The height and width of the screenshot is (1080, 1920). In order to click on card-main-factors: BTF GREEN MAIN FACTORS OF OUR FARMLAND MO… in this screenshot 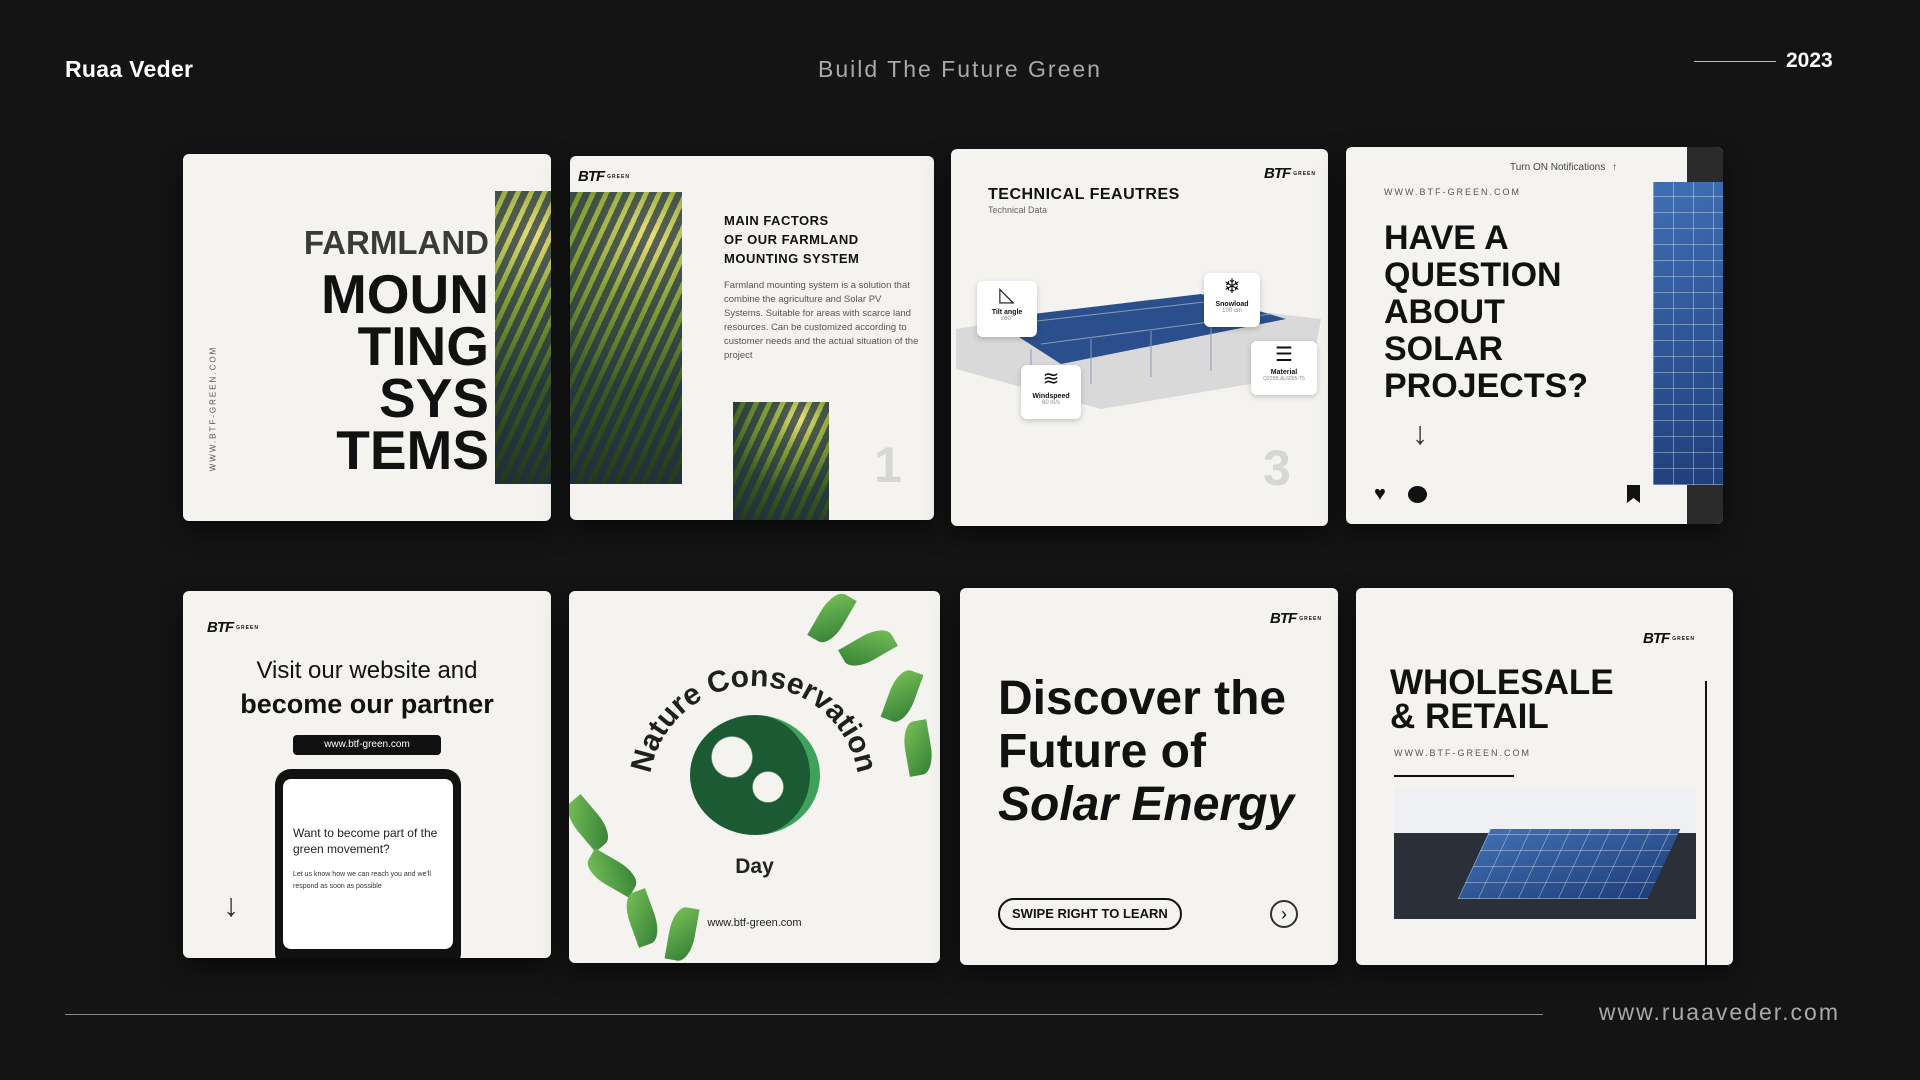, I will do `click(752, 338)`.